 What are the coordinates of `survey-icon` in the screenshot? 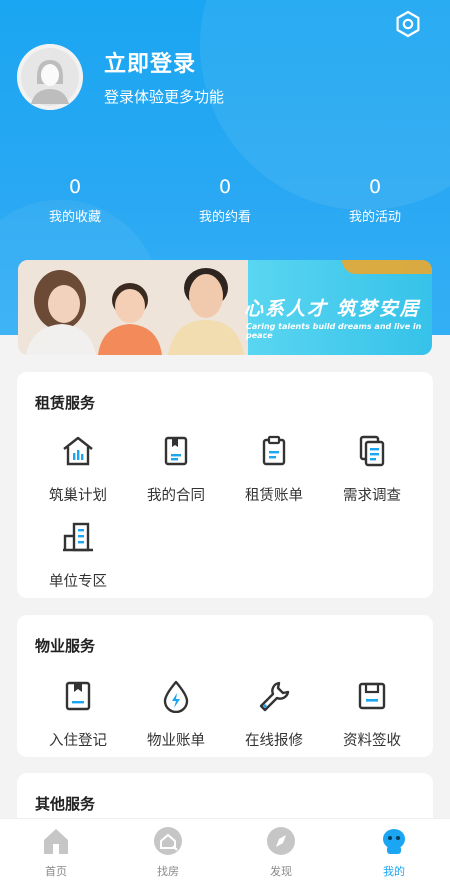 It's located at (372, 451).